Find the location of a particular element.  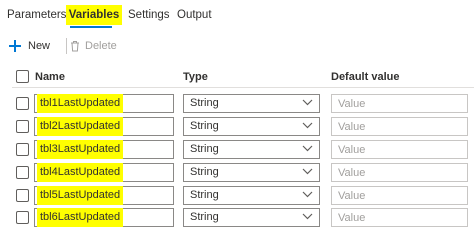

delete-button-label: Delete is located at coordinates (101, 46).